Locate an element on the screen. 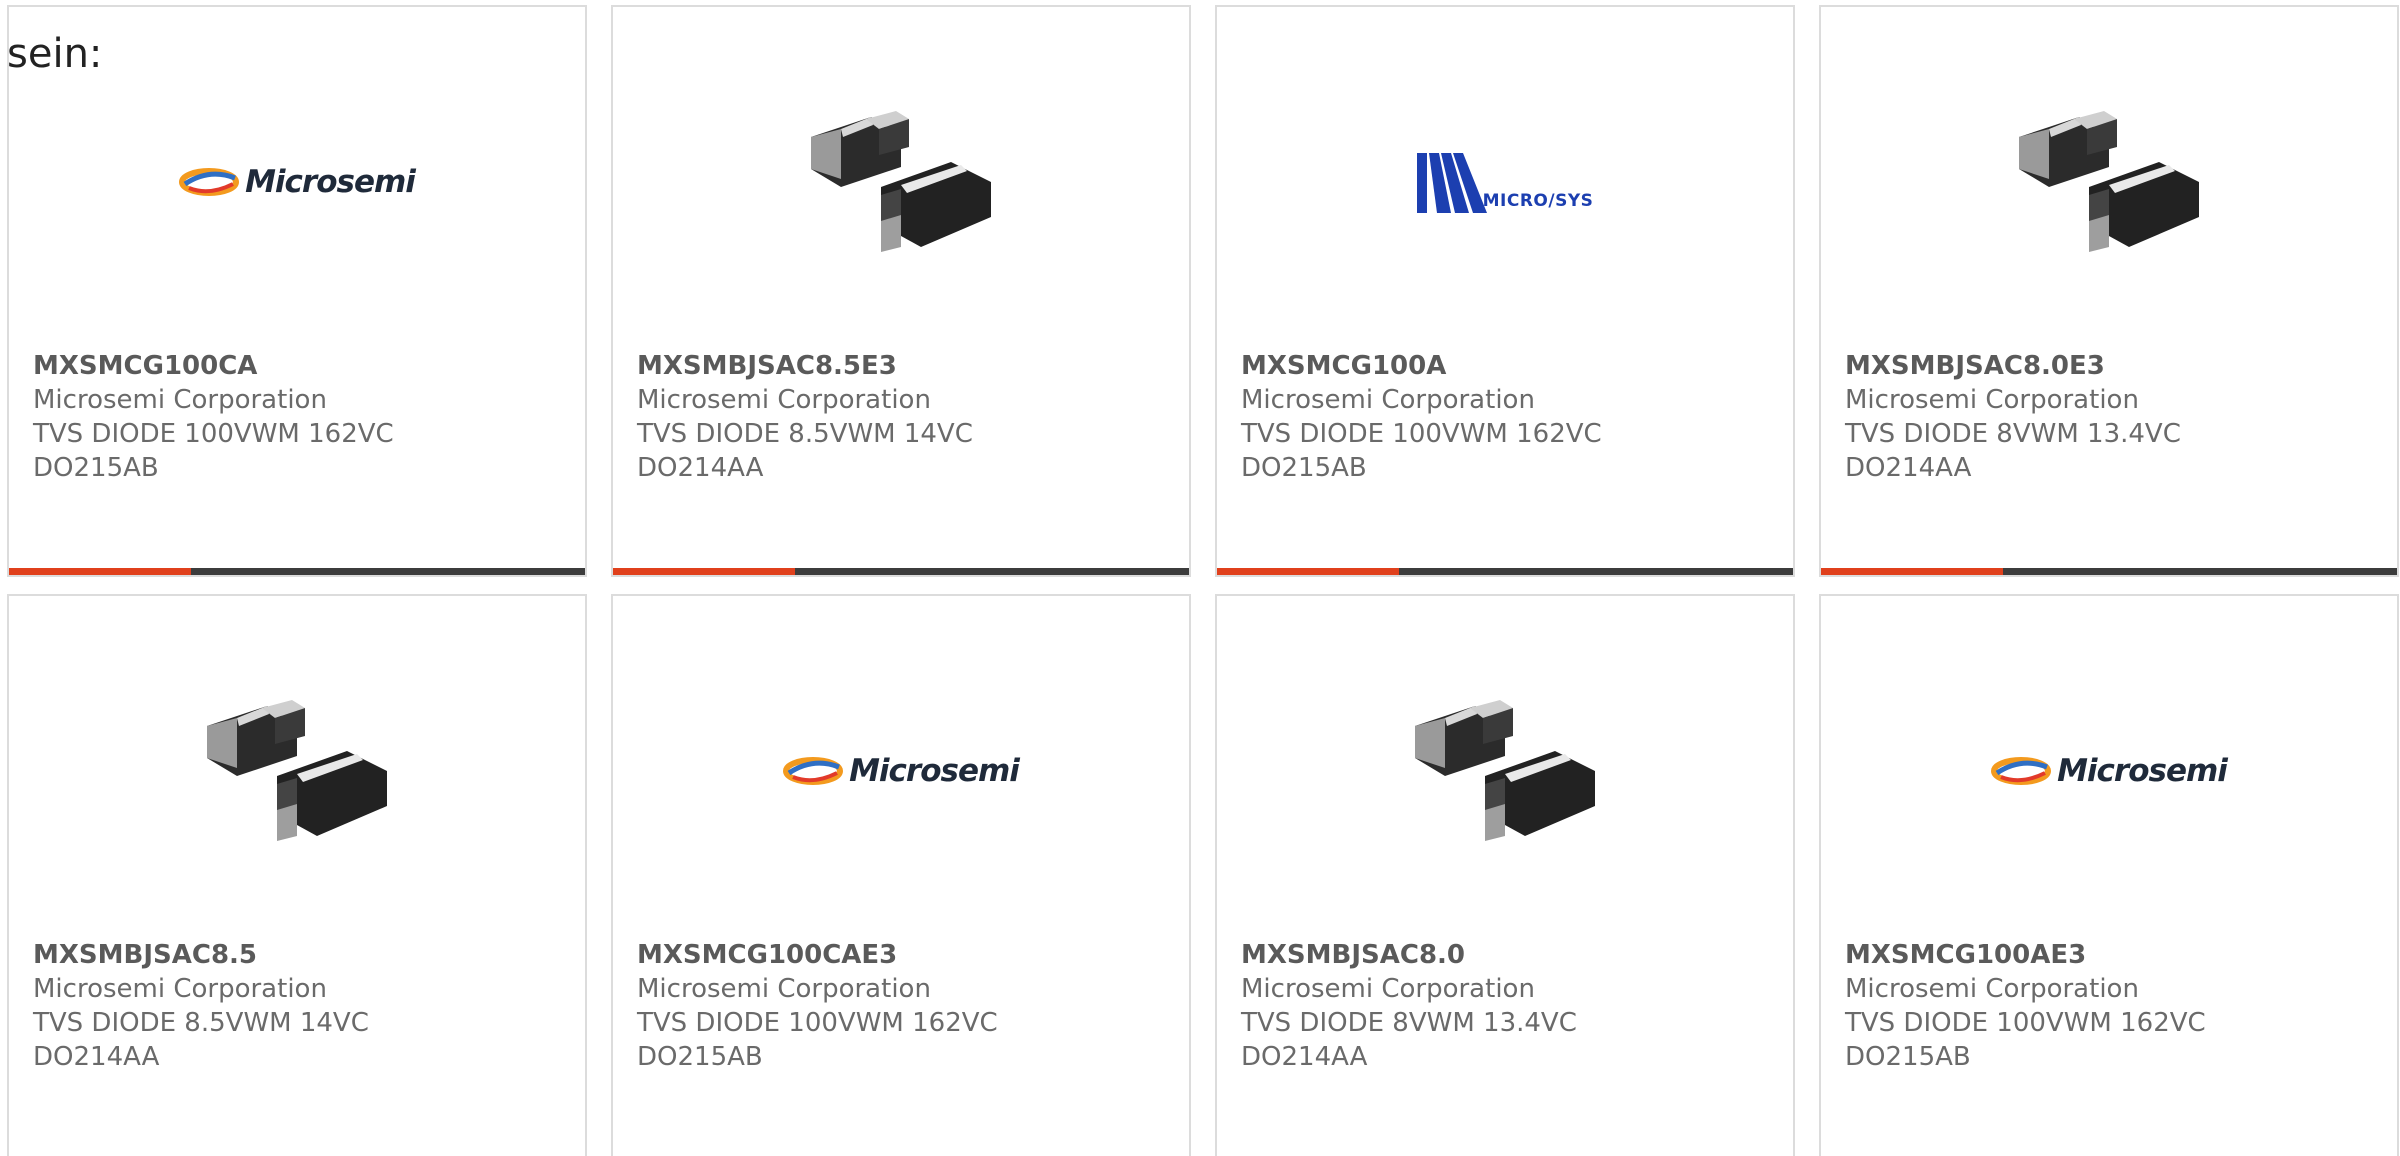 The height and width of the screenshot is (1156, 2400). microsys-wordmark: MICRO/SYS is located at coordinates (1538, 201).